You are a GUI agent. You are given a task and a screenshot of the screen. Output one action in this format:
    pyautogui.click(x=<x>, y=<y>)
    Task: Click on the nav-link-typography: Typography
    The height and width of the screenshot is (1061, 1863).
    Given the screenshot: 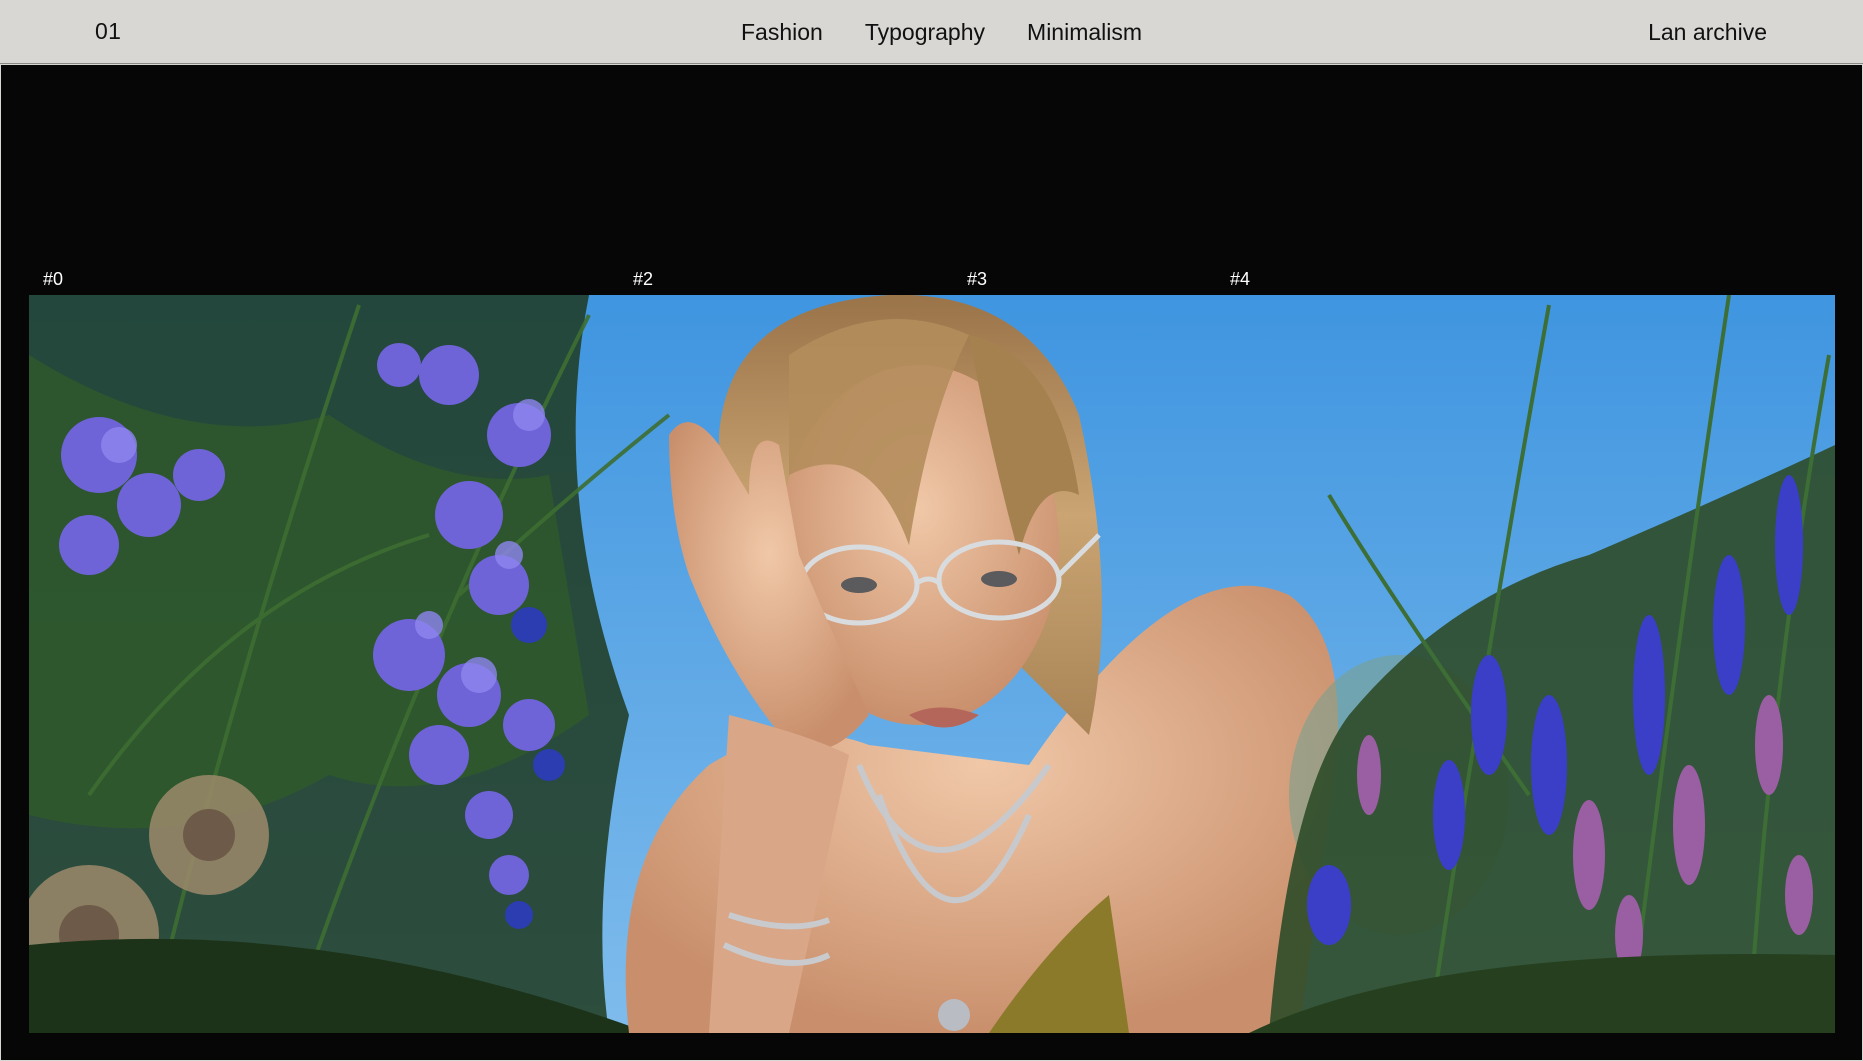 What is the action you would take?
    pyautogui.click(x=925, y=32)
    